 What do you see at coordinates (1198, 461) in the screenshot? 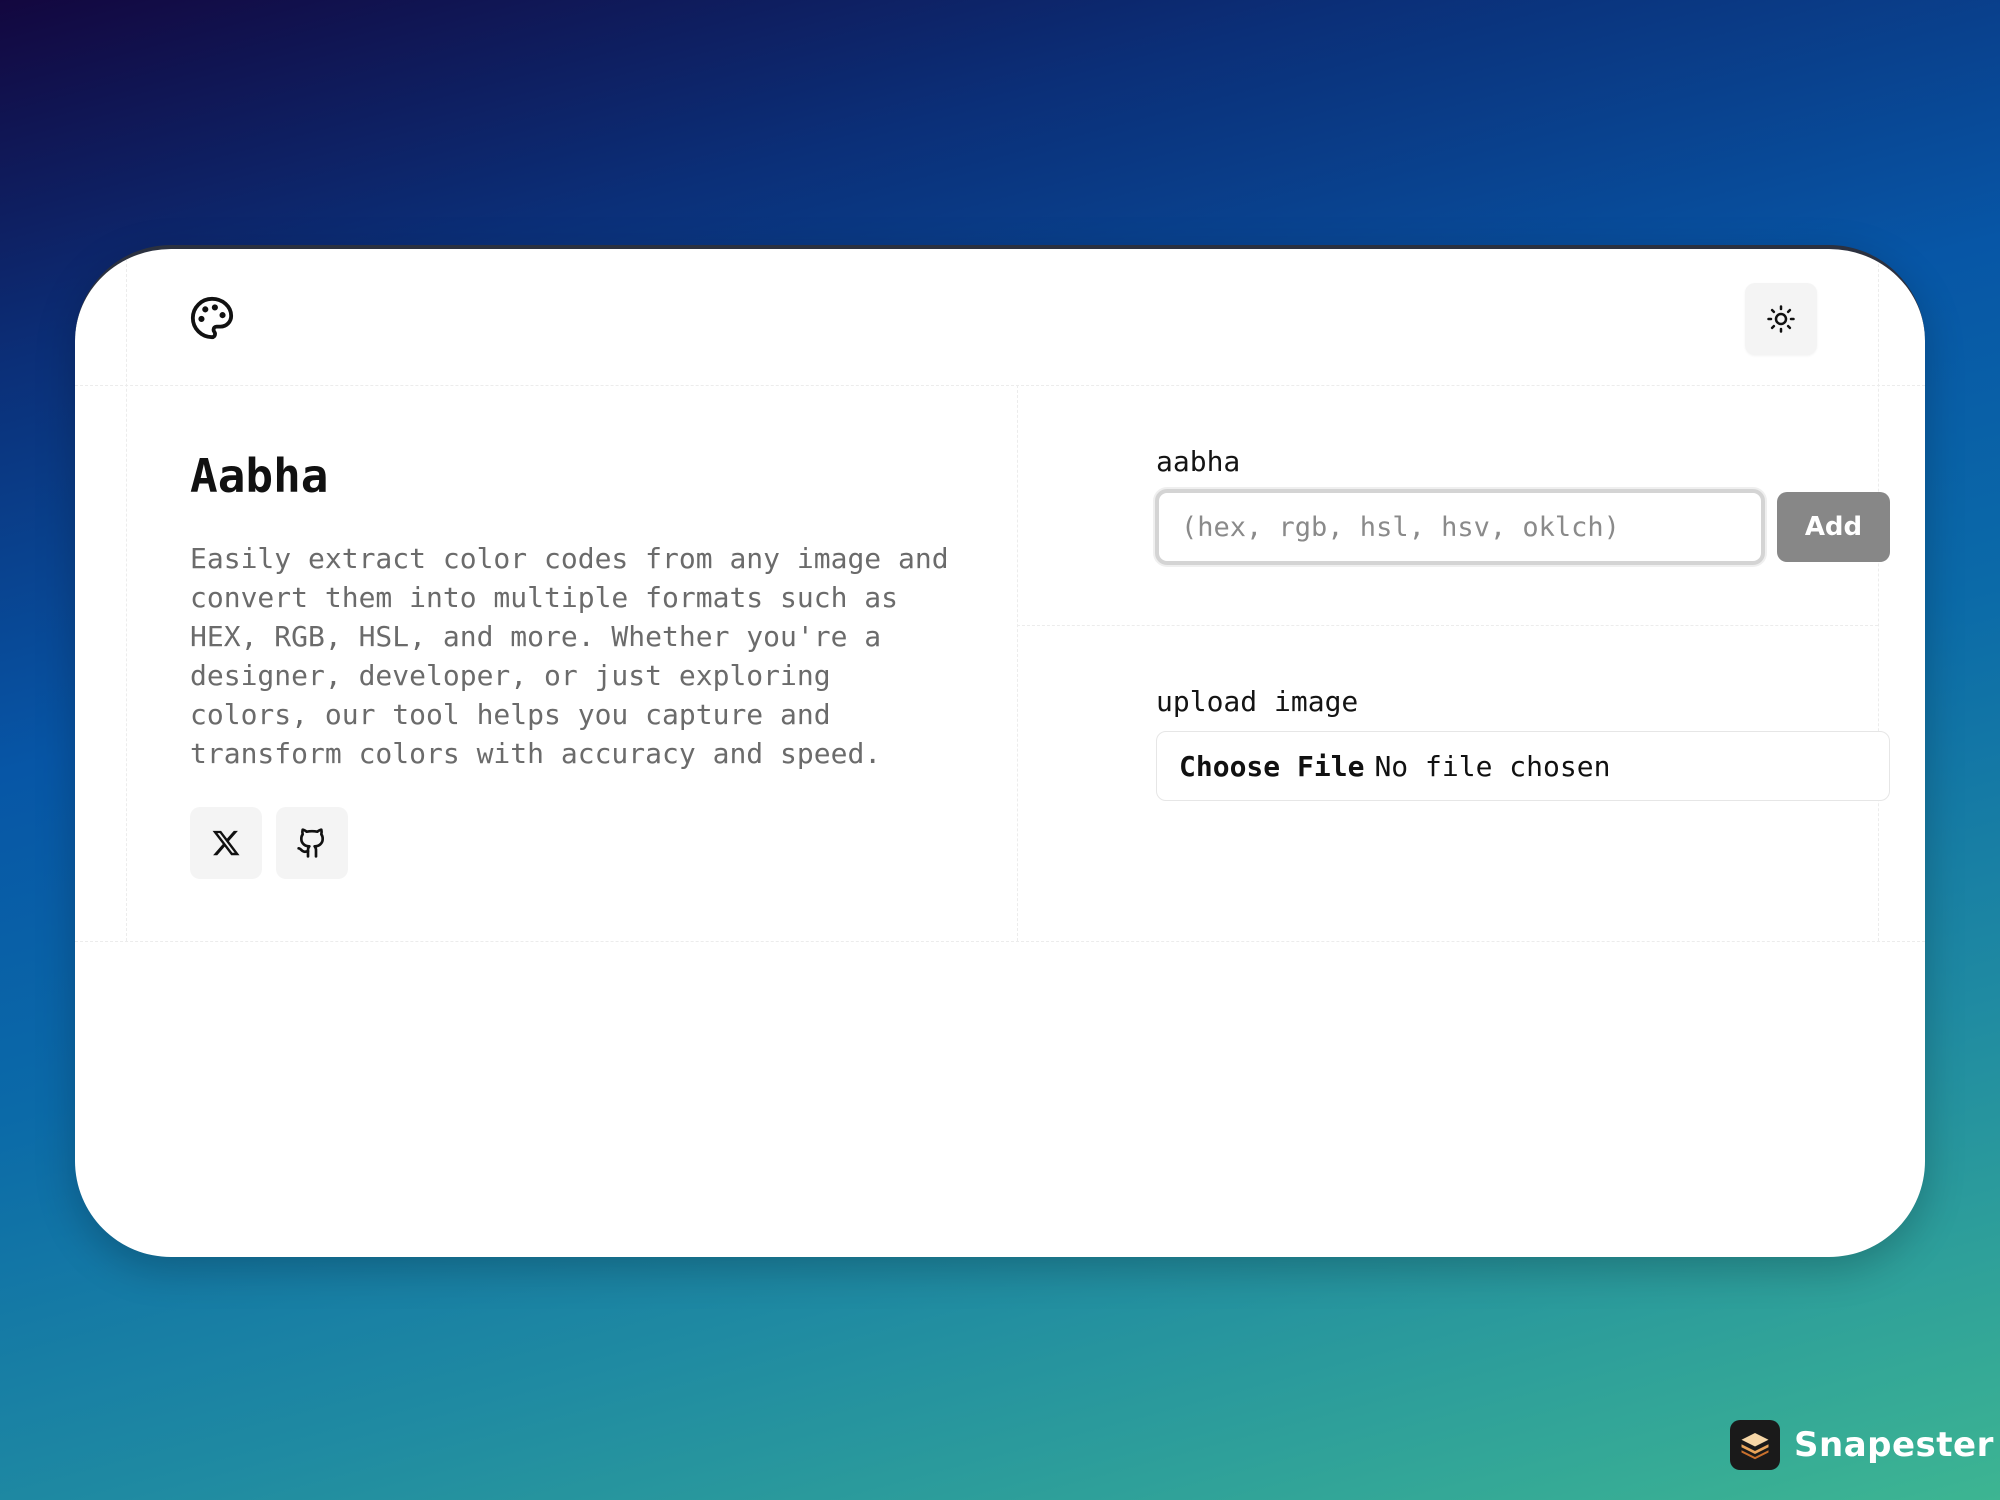
I see `color-input-label: aabha` at bounding box center [1198, 461].